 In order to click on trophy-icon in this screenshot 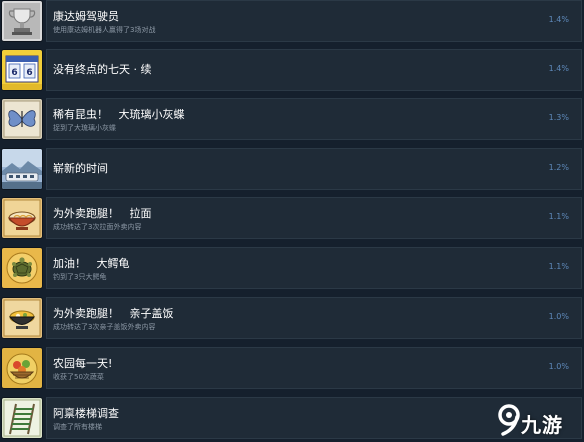, I will do `click(22, 21)`.